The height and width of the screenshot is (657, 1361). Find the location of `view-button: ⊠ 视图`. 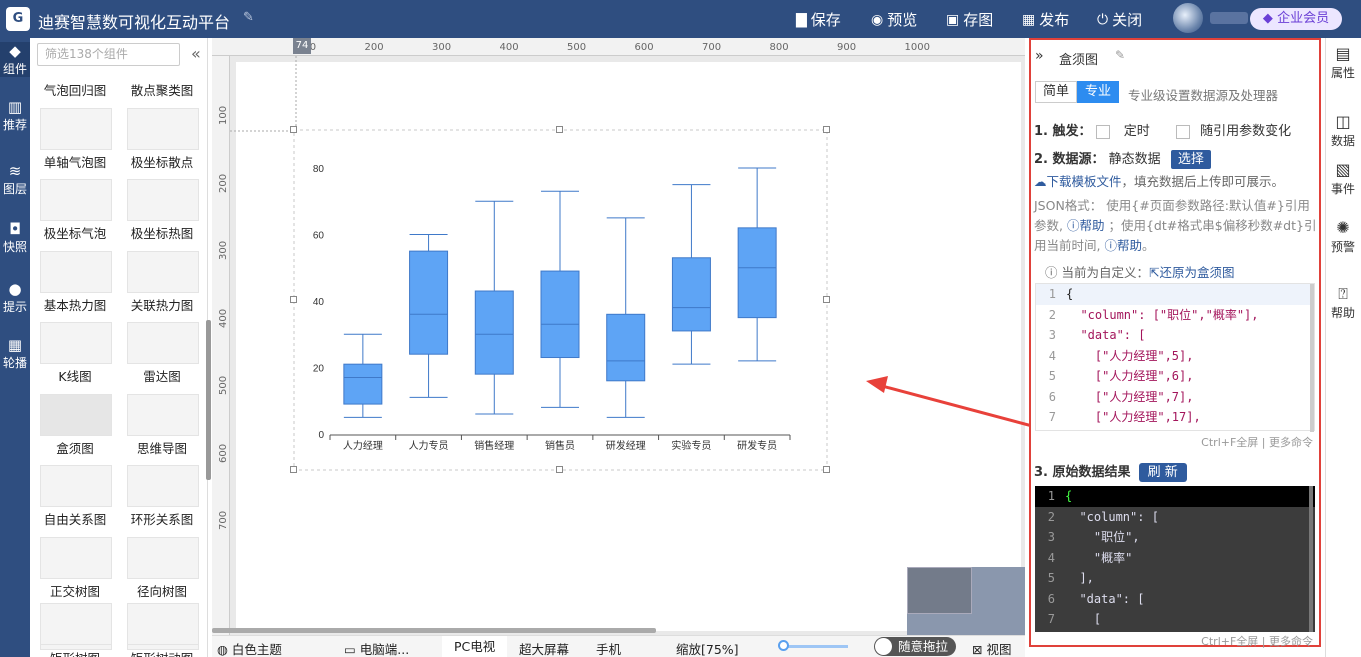

view-button: ⊠ 视图 is located at coordinates (991, 648).